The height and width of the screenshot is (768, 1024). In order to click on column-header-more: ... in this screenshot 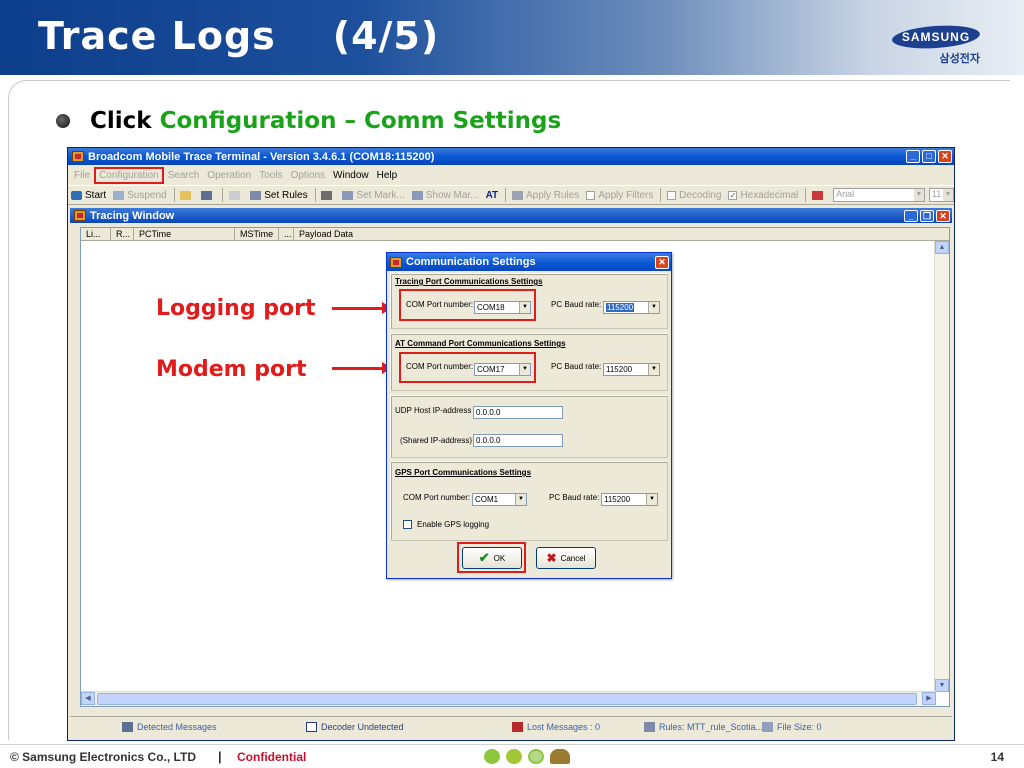, I will do `click(286, 234)`.